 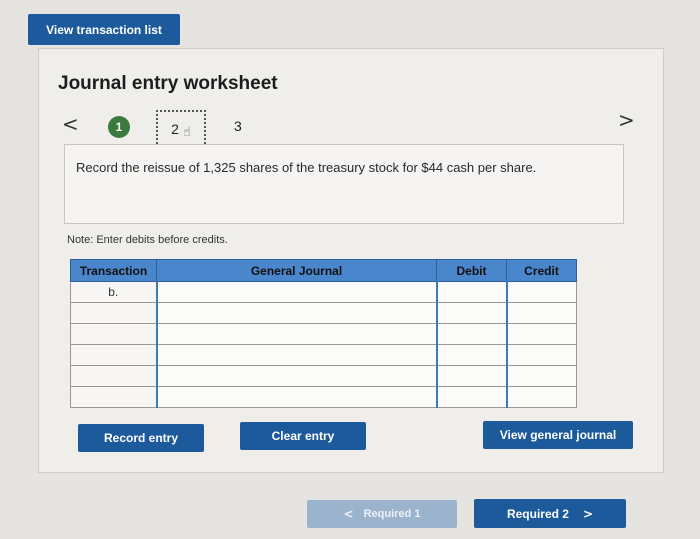 I want to click on col-header-transaction: Transaction, so click(x=113, y=270).